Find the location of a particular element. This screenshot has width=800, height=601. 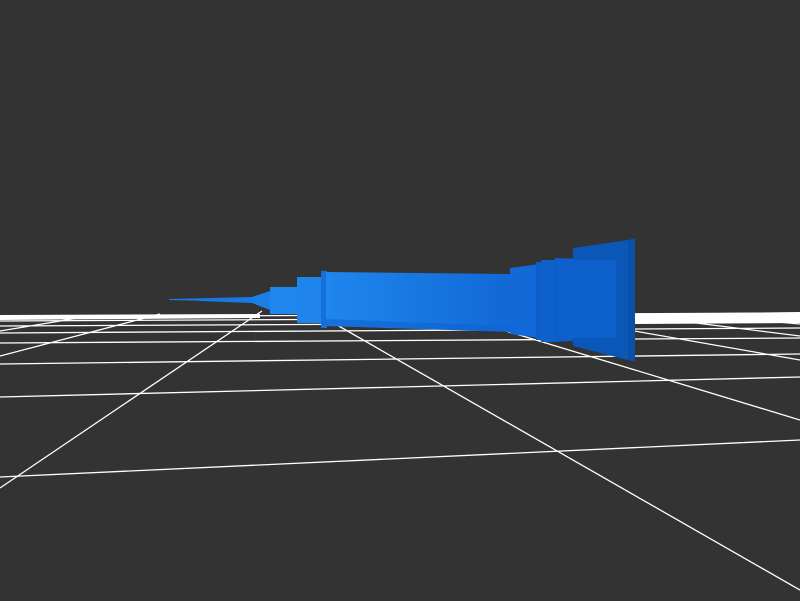

hub-collar is located at coordinates (284, 300).